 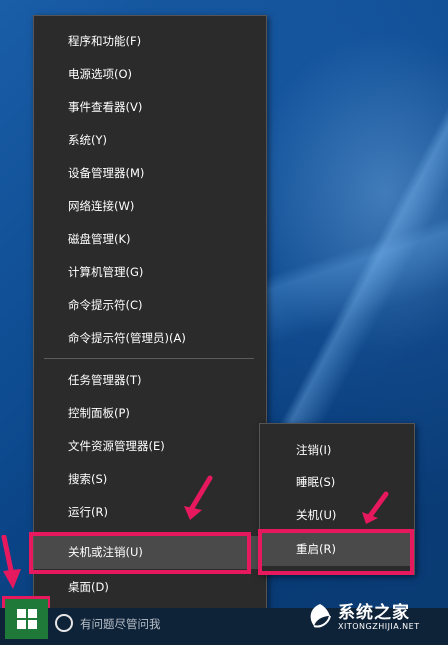 I want to click on submenu-item-sleep: 睡眠(S), so click(x=337, y=482).